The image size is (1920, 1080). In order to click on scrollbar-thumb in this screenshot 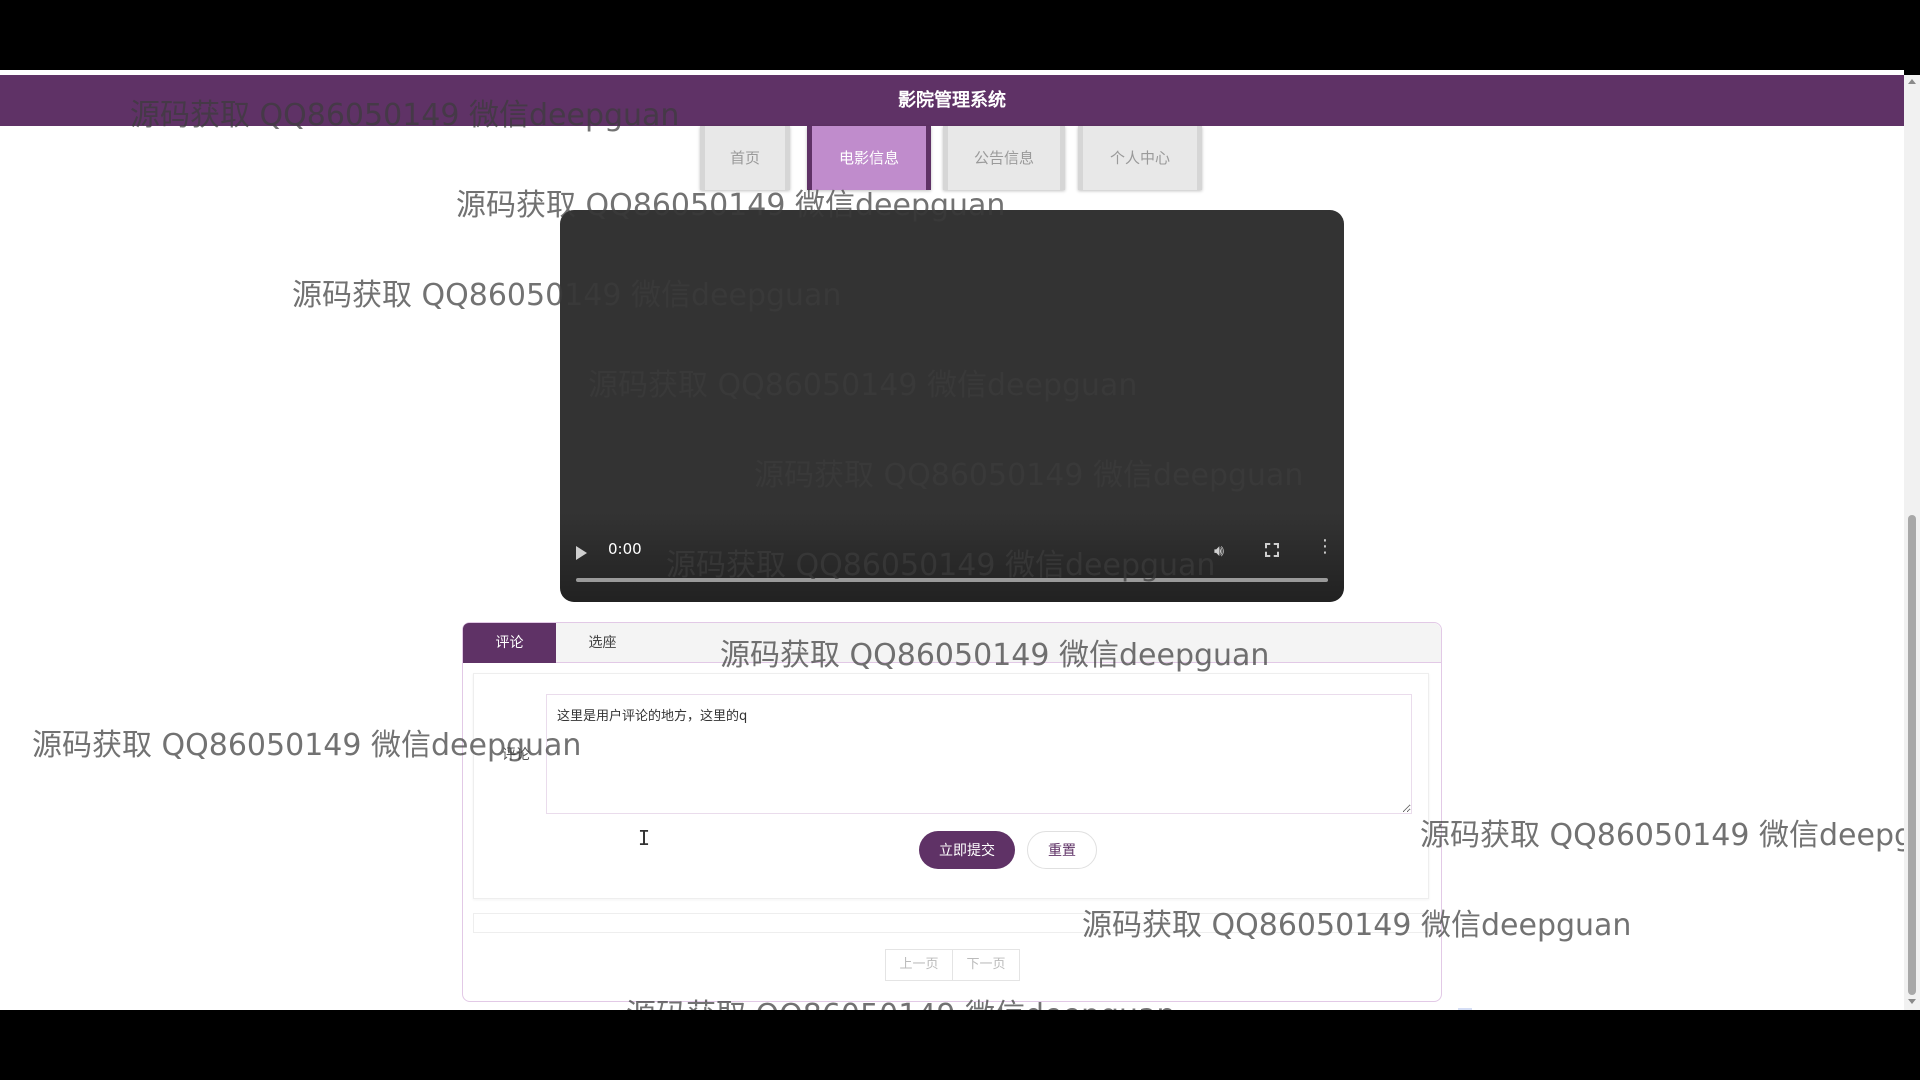, I will do `click(1912, 755)`.